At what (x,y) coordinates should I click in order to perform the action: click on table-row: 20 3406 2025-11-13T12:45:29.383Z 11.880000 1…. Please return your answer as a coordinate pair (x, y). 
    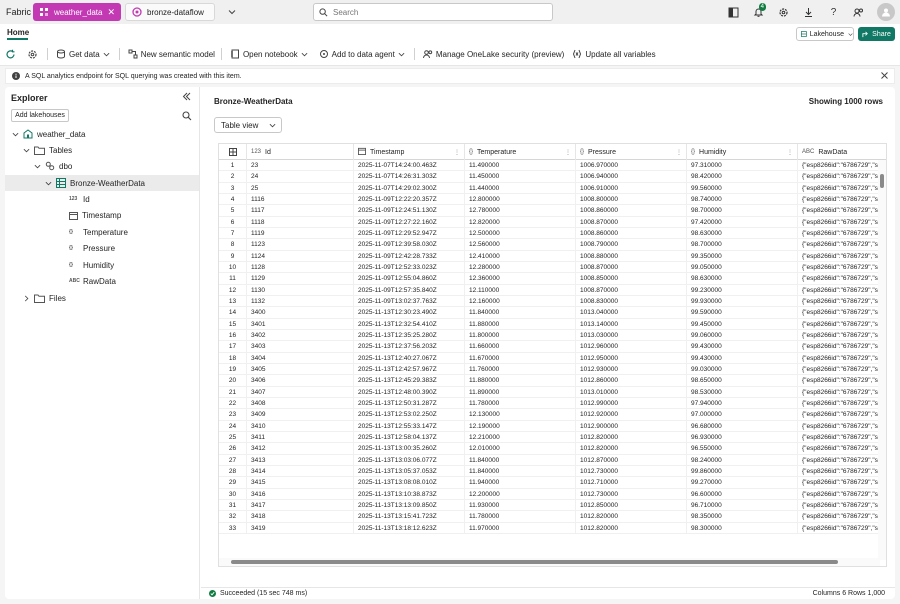
    Looking at the image, I should click on (552, 381).